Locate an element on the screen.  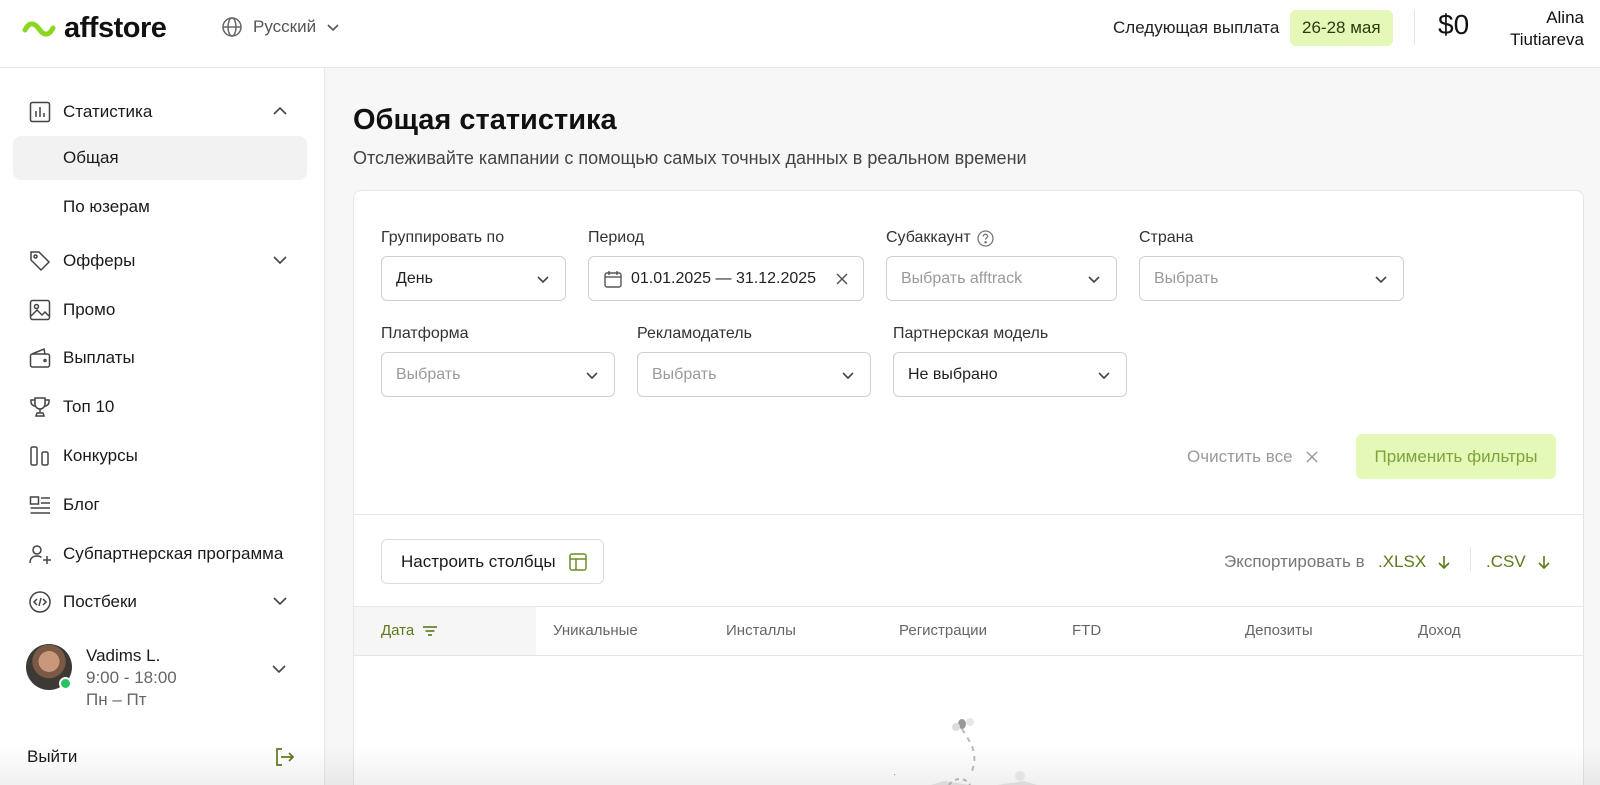
country-label: Страна is located at coordinates (1166, 237).